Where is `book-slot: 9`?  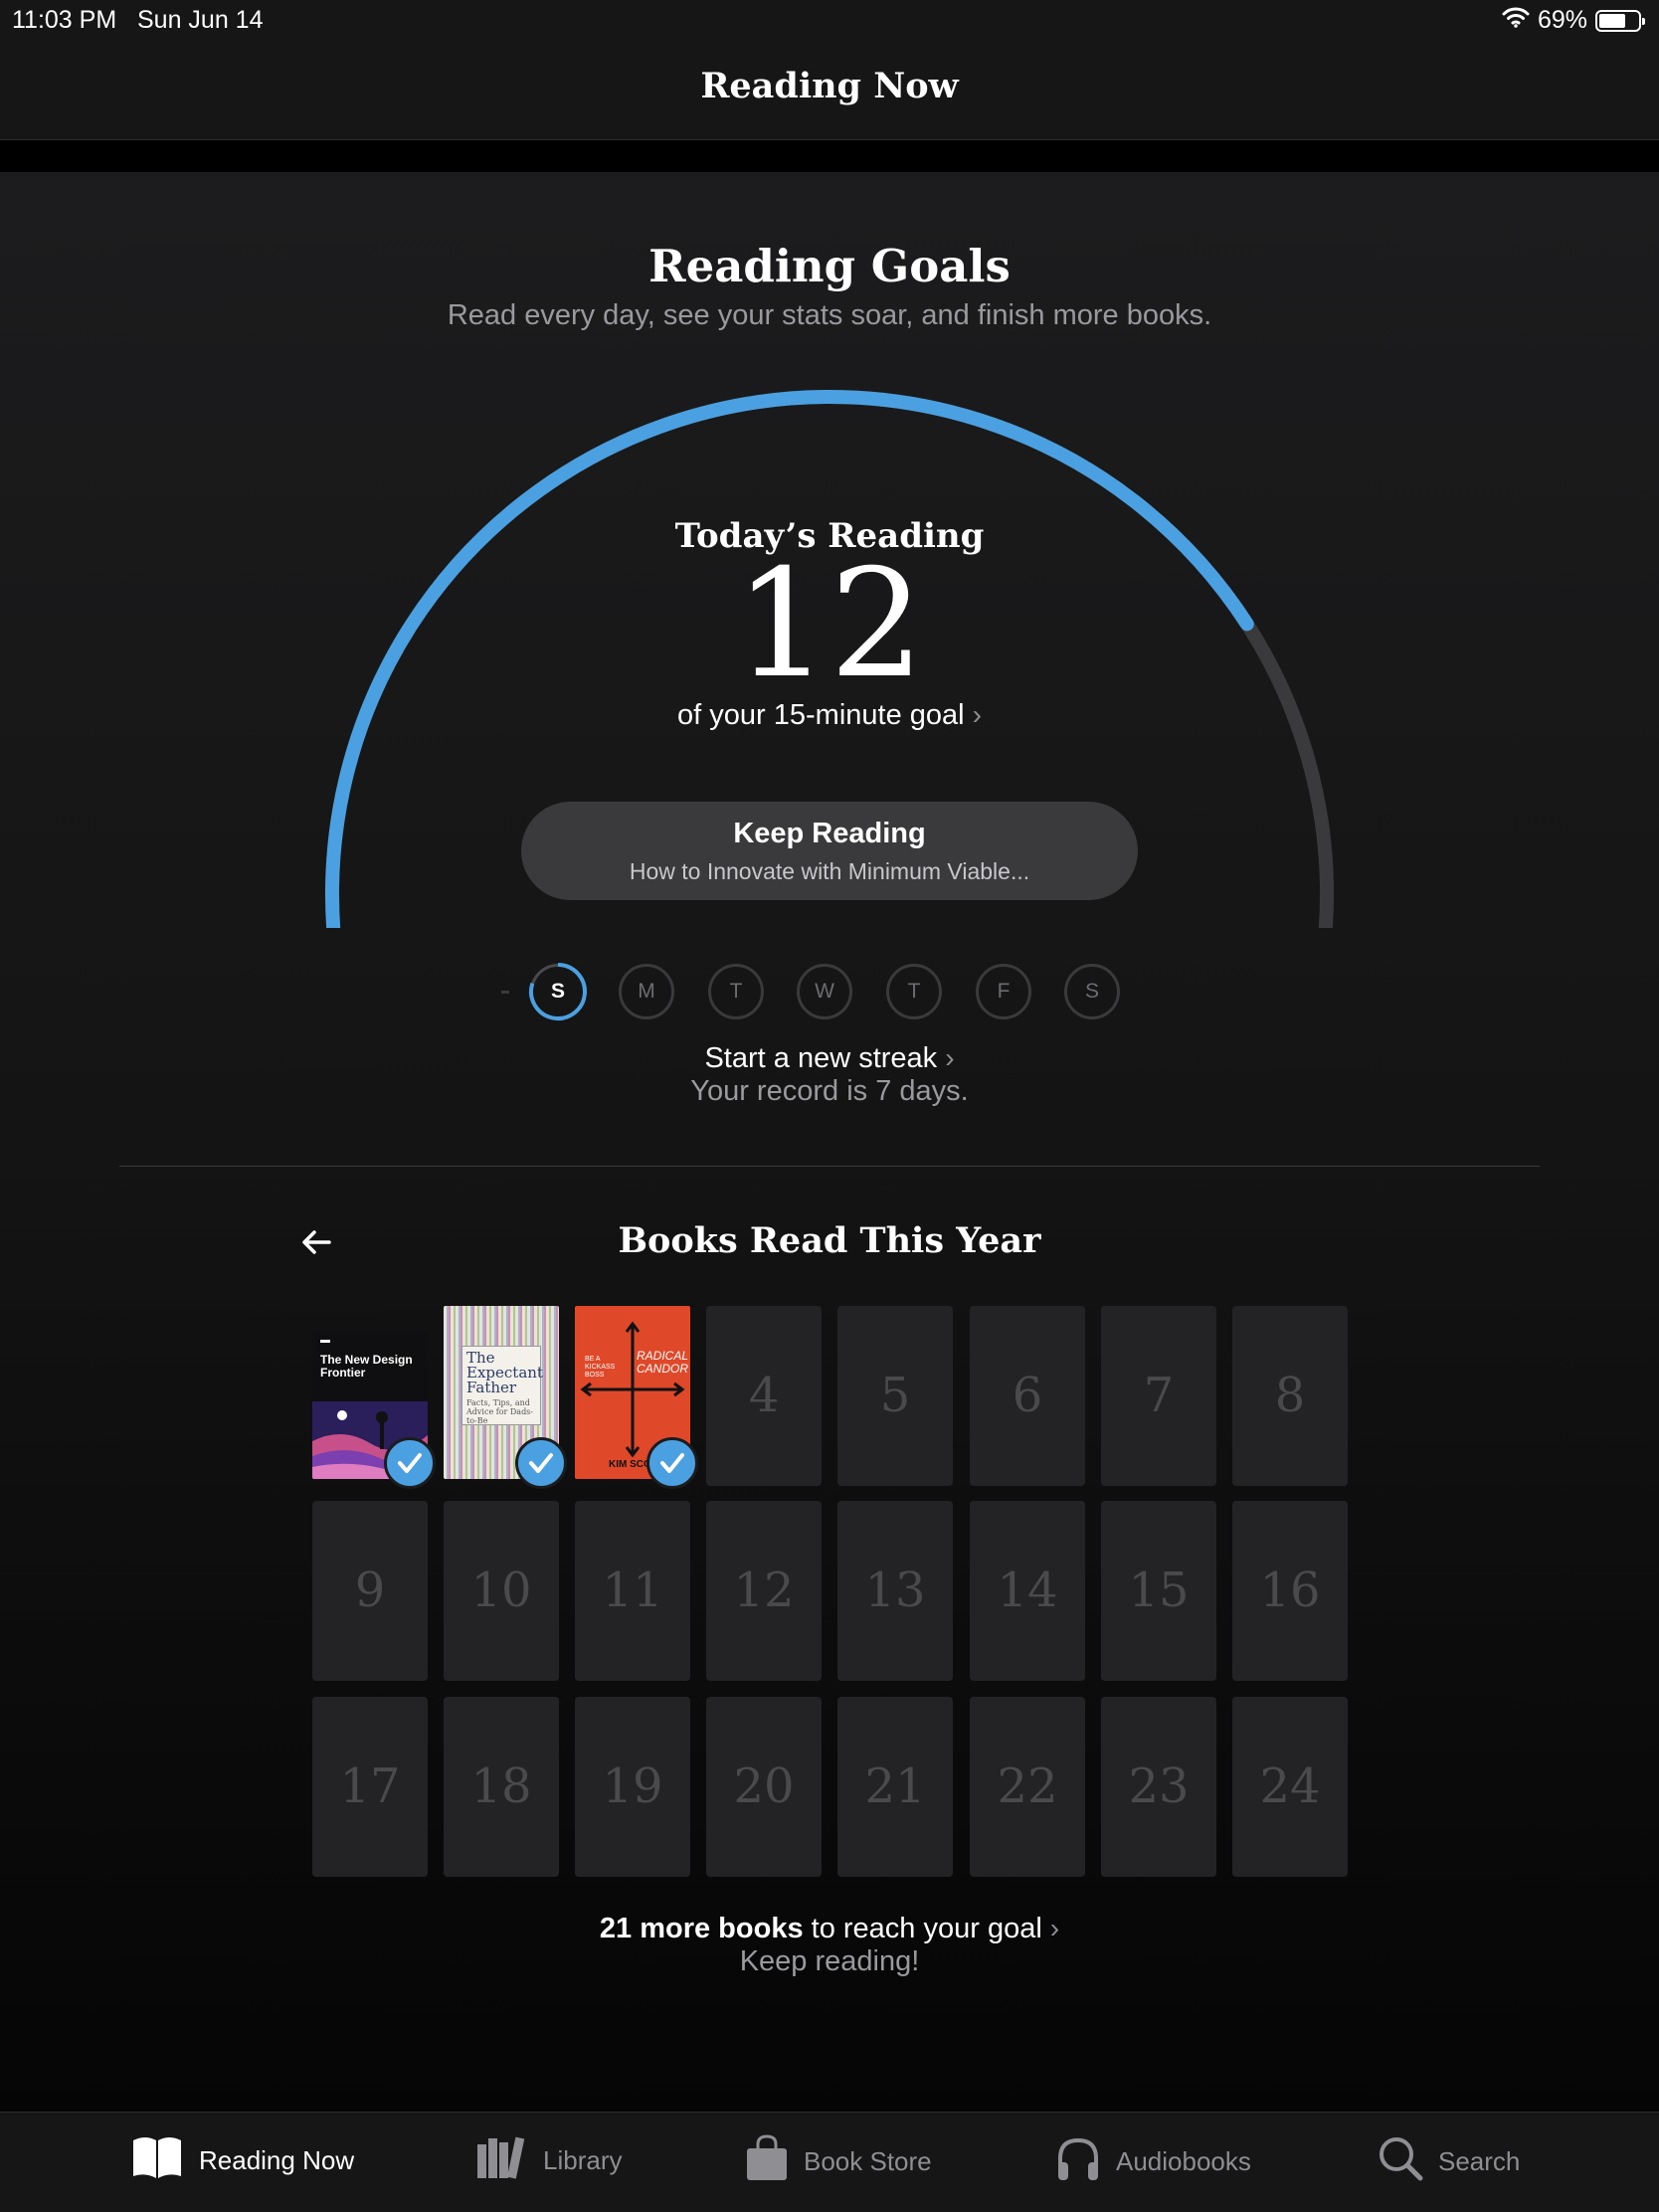 book-slot: 9 is located at coordinates (370, 1591).